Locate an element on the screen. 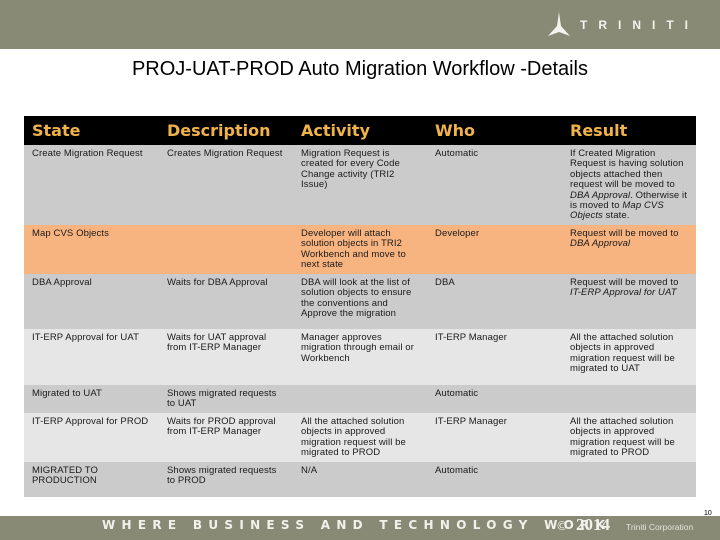  column-header-activity: Activity is located at coordinates (360, 130).